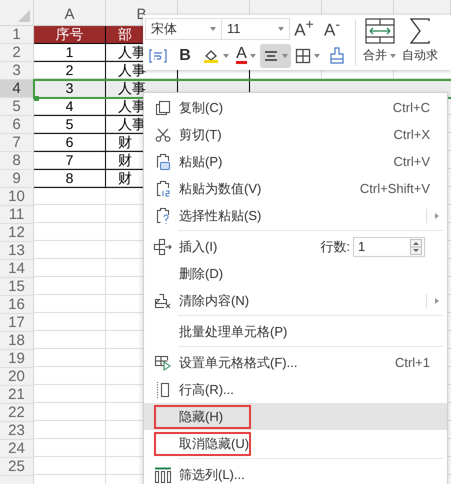 This screenshot has width=451, height=484. What do you see at coordinates (412, 134) in the screenshot?
I see `keyboard-shortcut: Ctrl+X` at bounding box center [412, 134].